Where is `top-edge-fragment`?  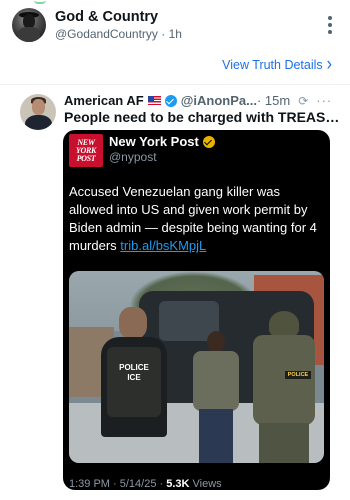
top-edge-fragment is located at coordinates (40, 2).